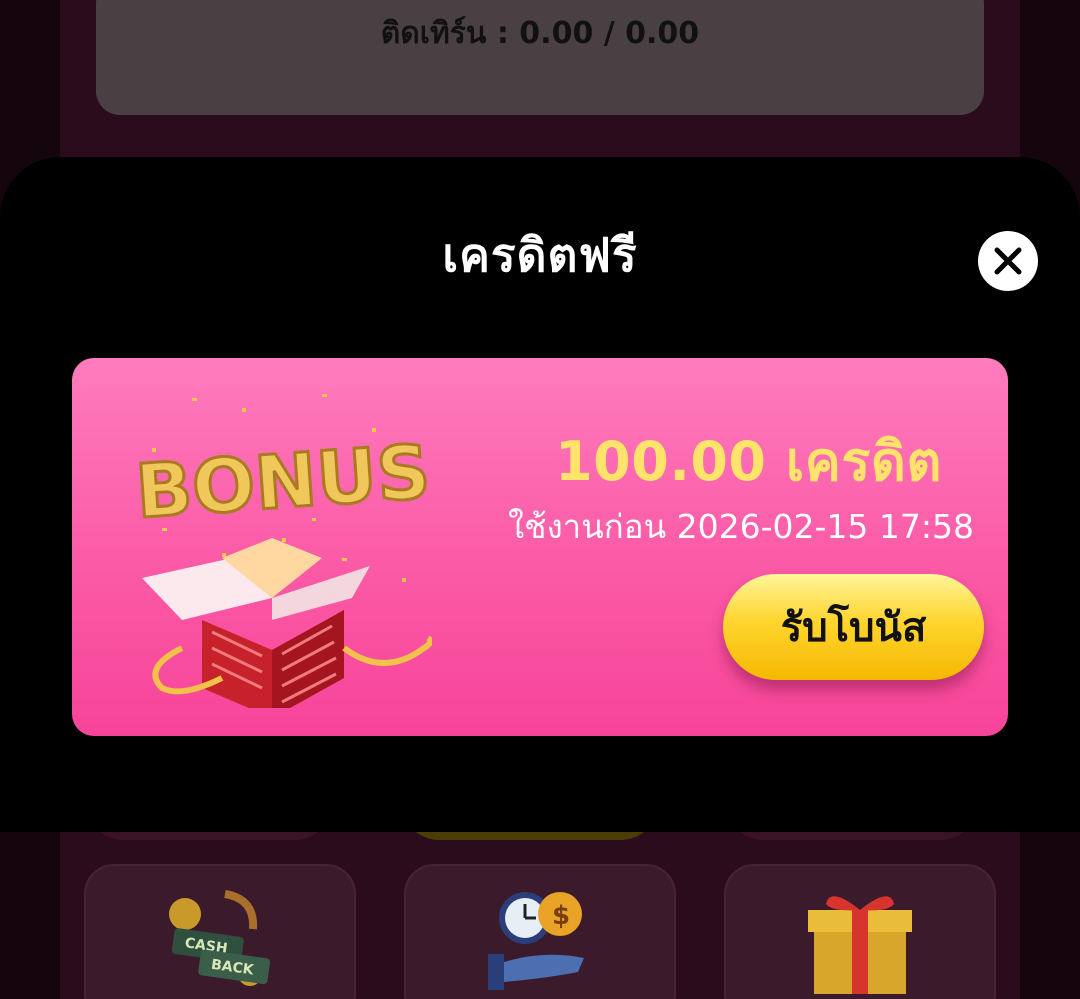  I want to click on menu-tile-time-money: $, so click(540, 931).